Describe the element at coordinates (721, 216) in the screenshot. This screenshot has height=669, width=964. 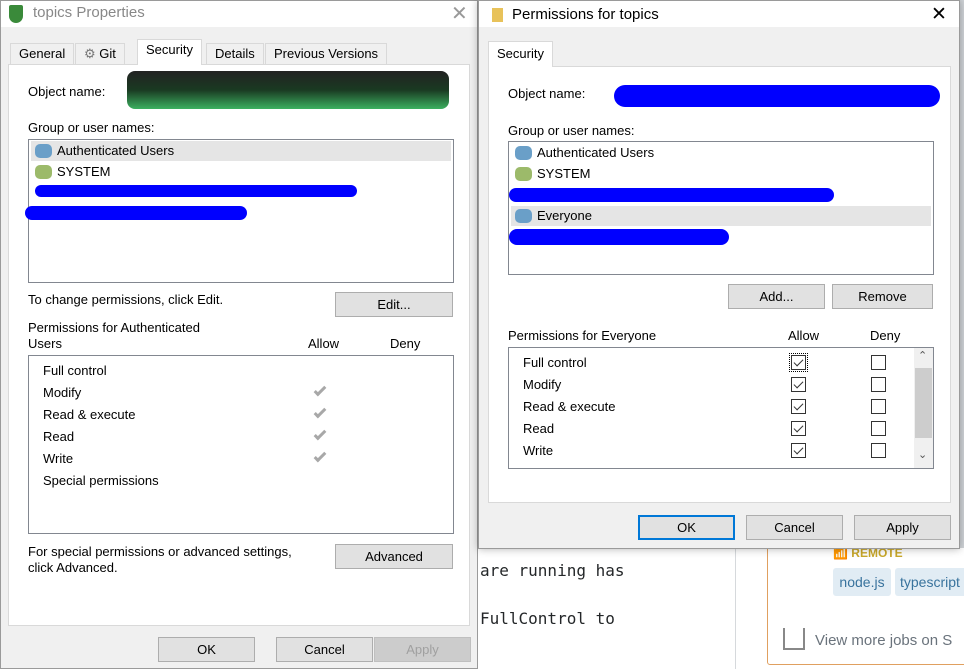
I see `user-item-selected: Everyone` at that location.